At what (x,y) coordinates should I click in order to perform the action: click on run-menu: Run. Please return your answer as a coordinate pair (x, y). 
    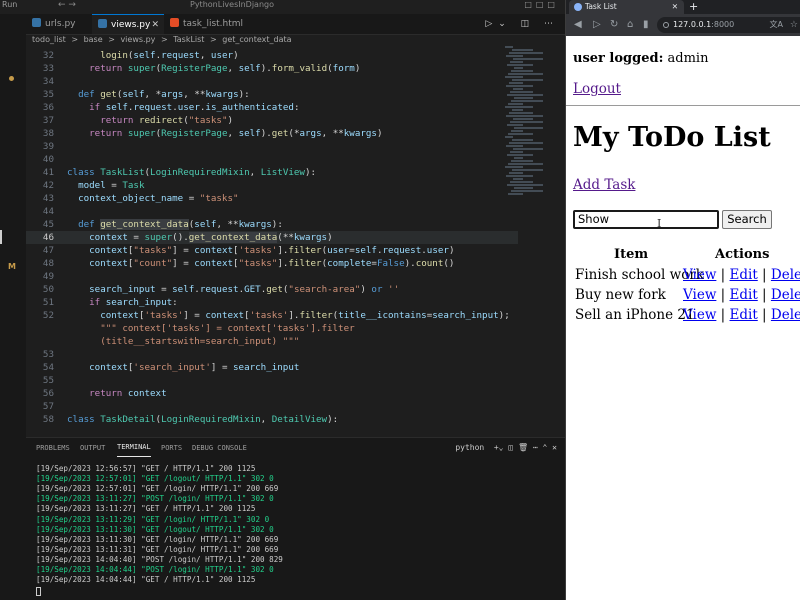
    Looking at the image, I should click on (9, 4).